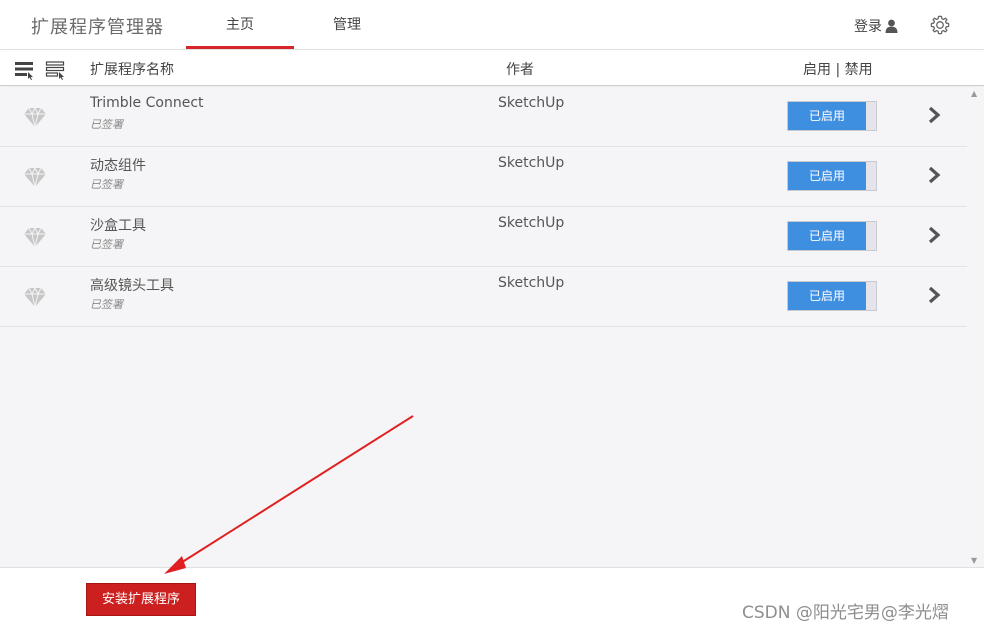  I want to click on extension-row: 动态组件 已签署 SketchUp 已启用, so click(483, 177).